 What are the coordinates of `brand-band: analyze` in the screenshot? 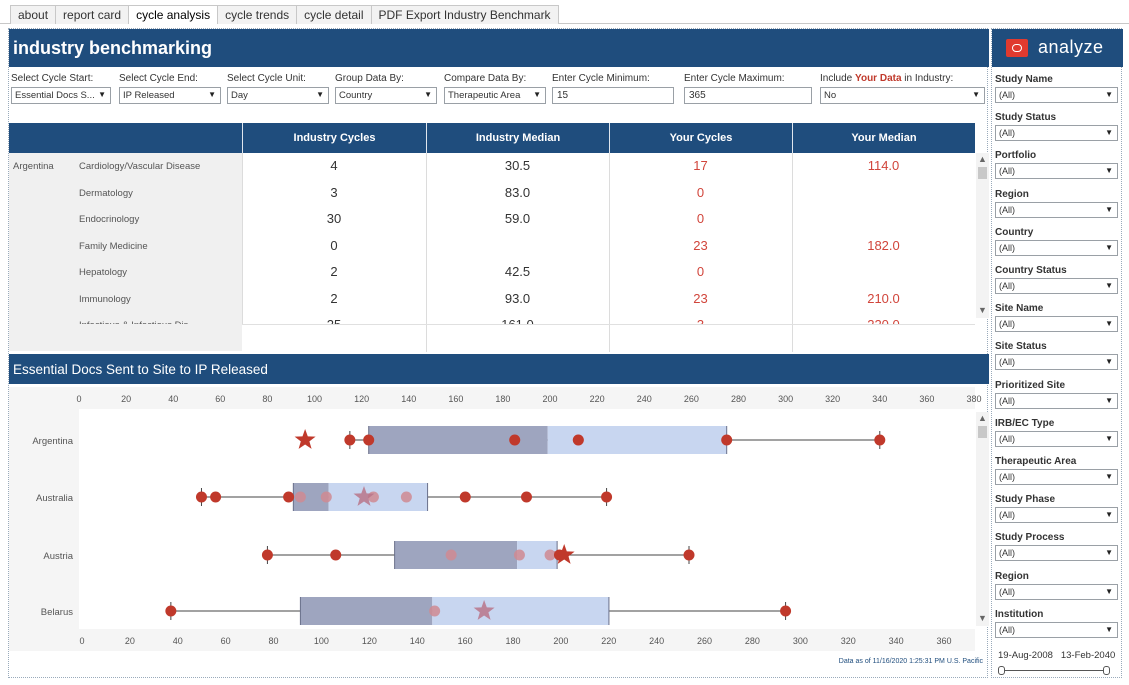 It's located at (1057, 48).